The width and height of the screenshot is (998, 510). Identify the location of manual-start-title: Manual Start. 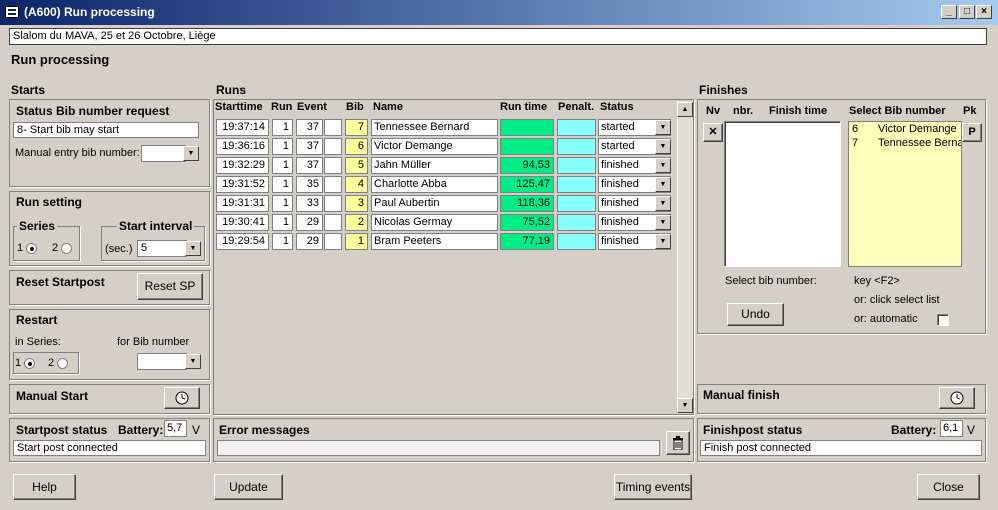
(52, 396).